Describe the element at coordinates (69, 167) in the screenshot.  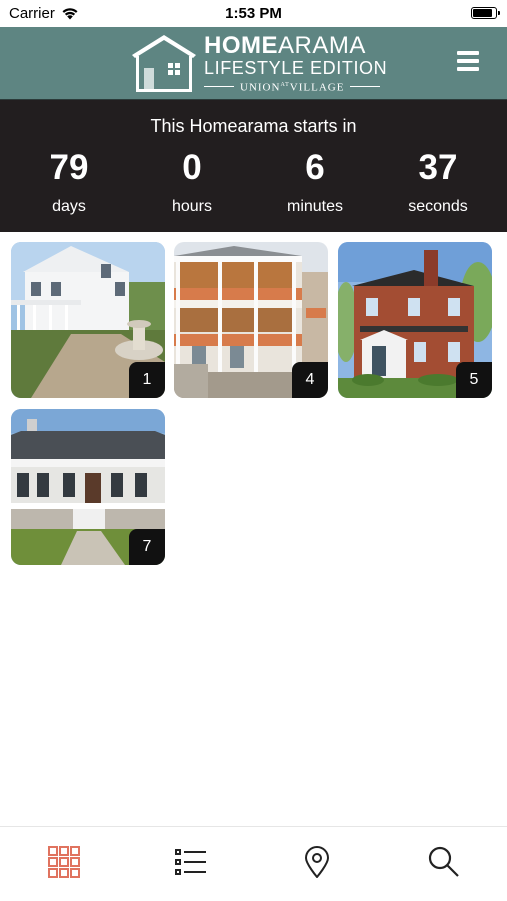
I see `days-value: 79` at that location.